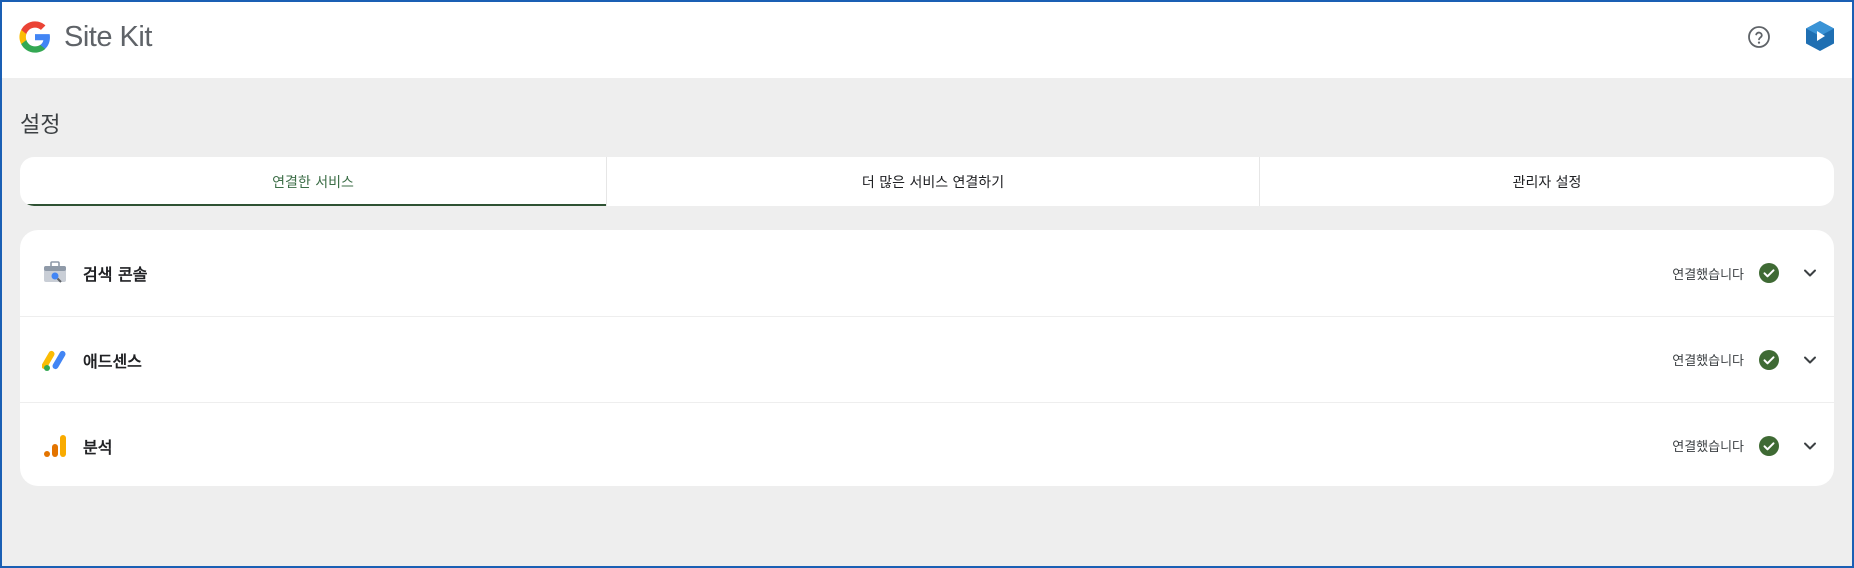 The width and height of the screenshot is (1854, 568). I want to click on adsense-icon, so click(54, 360).